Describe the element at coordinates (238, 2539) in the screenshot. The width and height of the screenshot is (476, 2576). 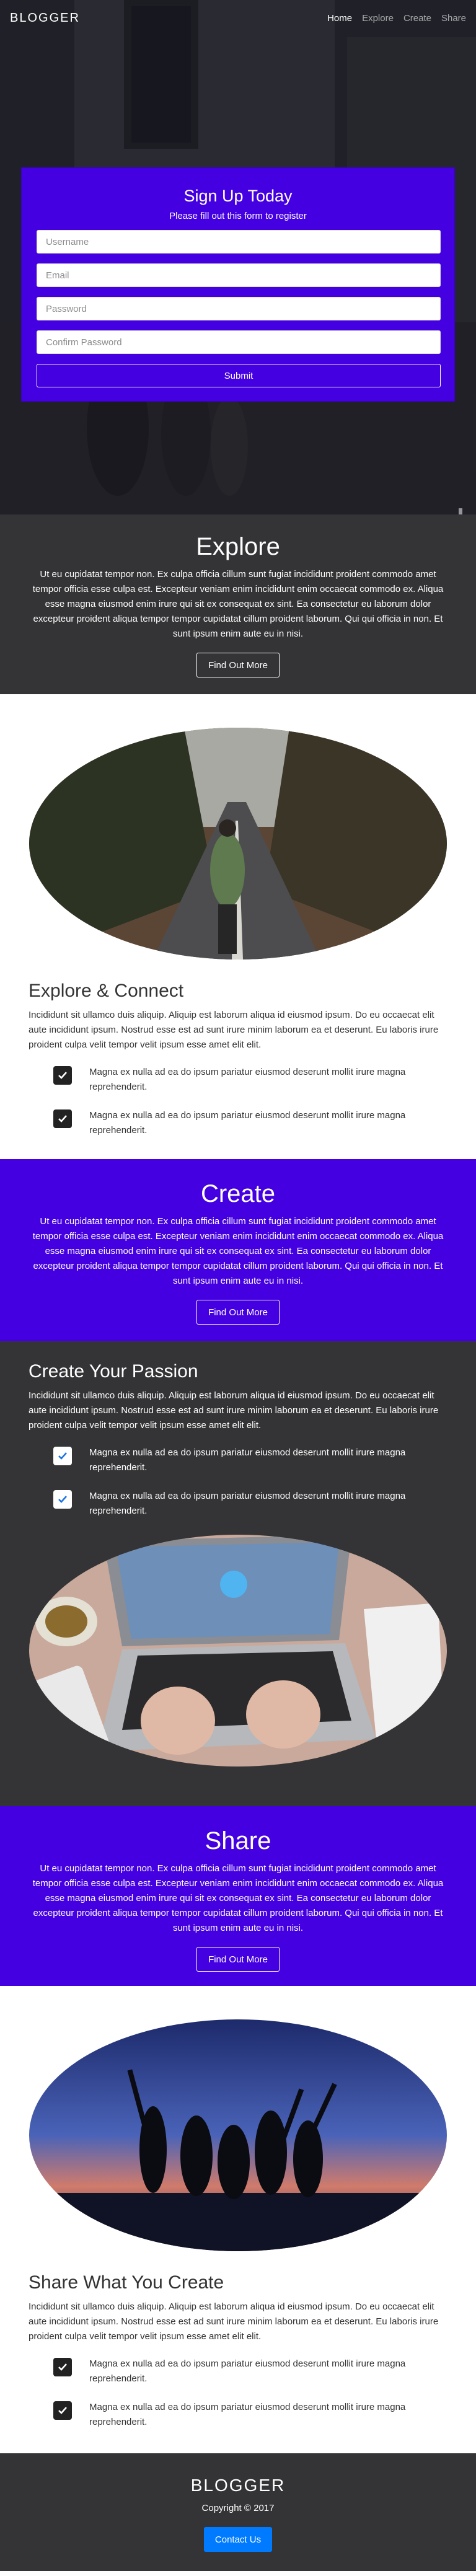
I see `contact-us-button: Contact Us` at that location.